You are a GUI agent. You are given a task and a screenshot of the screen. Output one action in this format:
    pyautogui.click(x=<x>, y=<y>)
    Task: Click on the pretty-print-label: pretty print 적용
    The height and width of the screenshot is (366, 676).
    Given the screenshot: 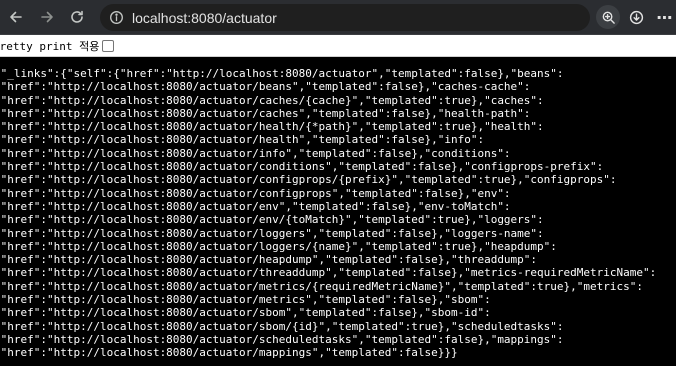 What is the action you would take?
    pyautogui.click(x=50, y=46)
    